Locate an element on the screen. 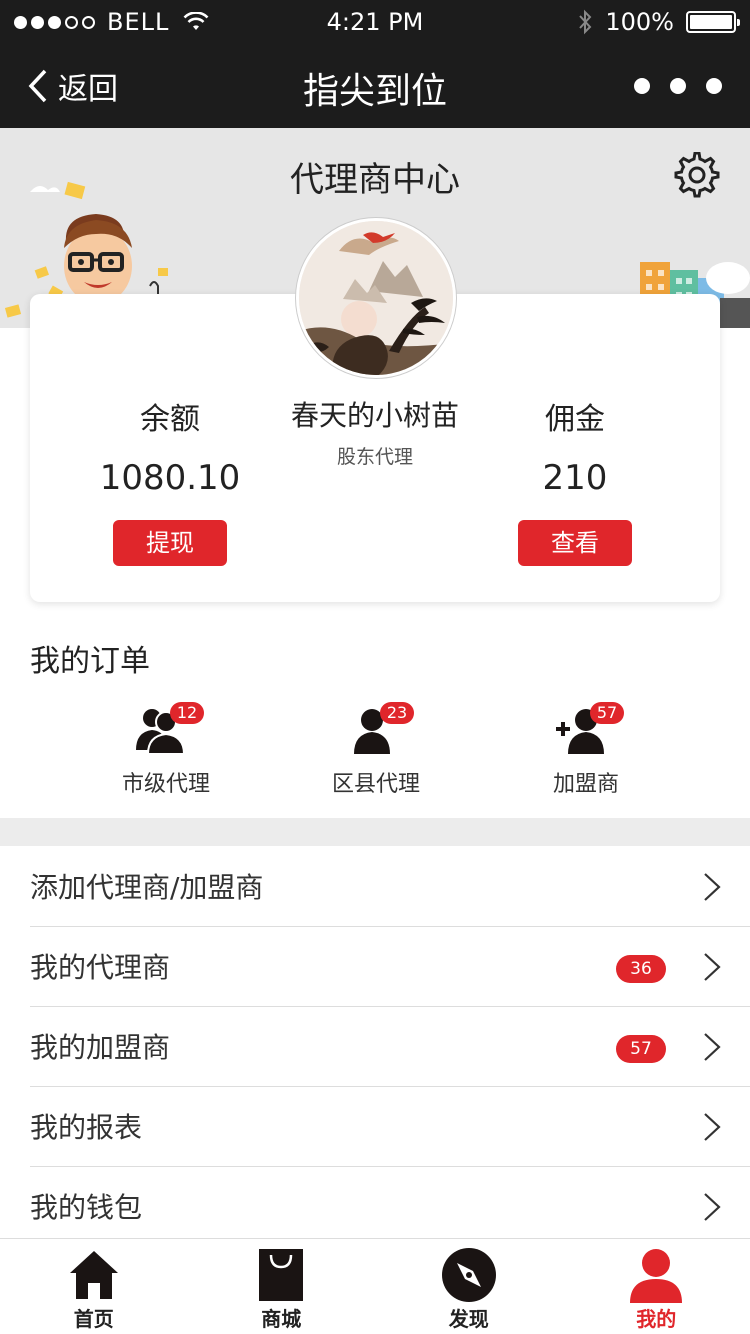 Image resolution: width=750 pixels, height=1334 pixels. avatar-painting is located at coordinates (376, 298).